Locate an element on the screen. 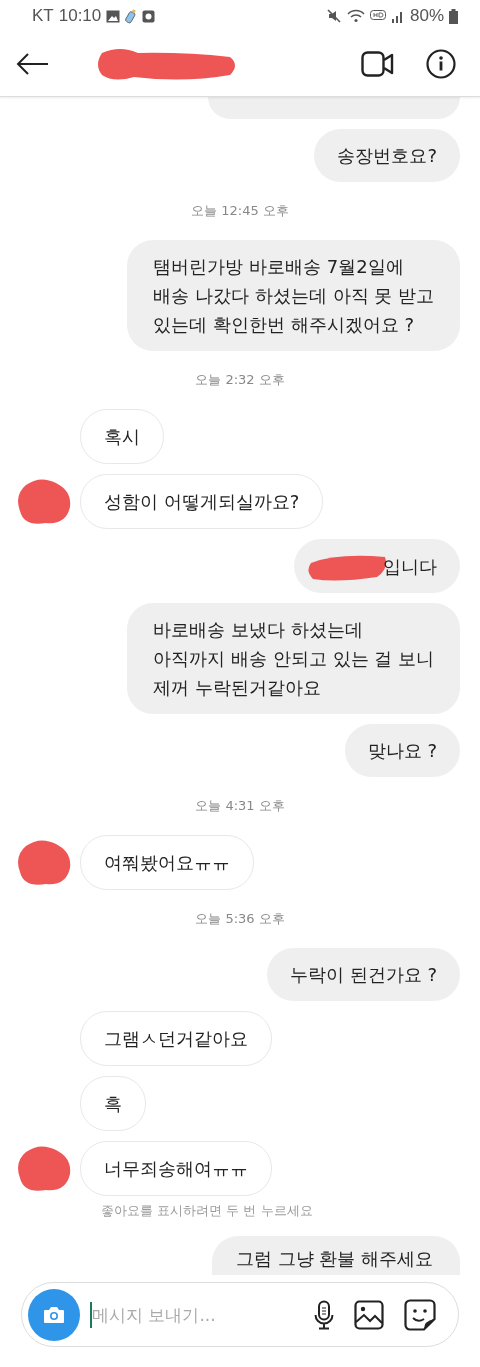 Image resolution: width=480 pixels, height=1367 pixels. camera-button is located at coordinates (54, 1314).